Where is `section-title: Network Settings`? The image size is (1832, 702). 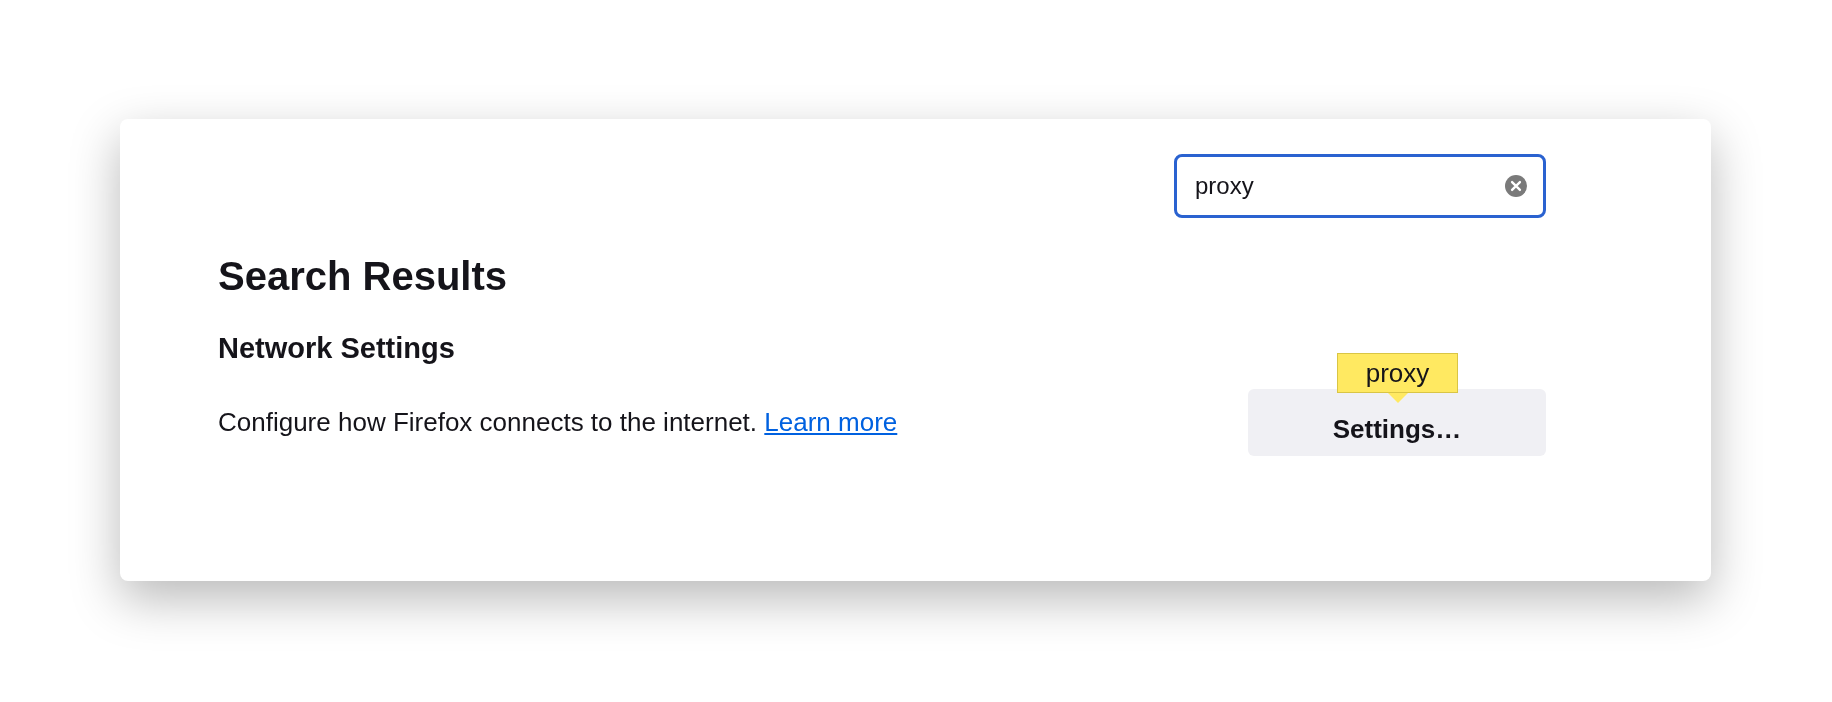 section-title: Network Settings is located at coordinates (337, 348).